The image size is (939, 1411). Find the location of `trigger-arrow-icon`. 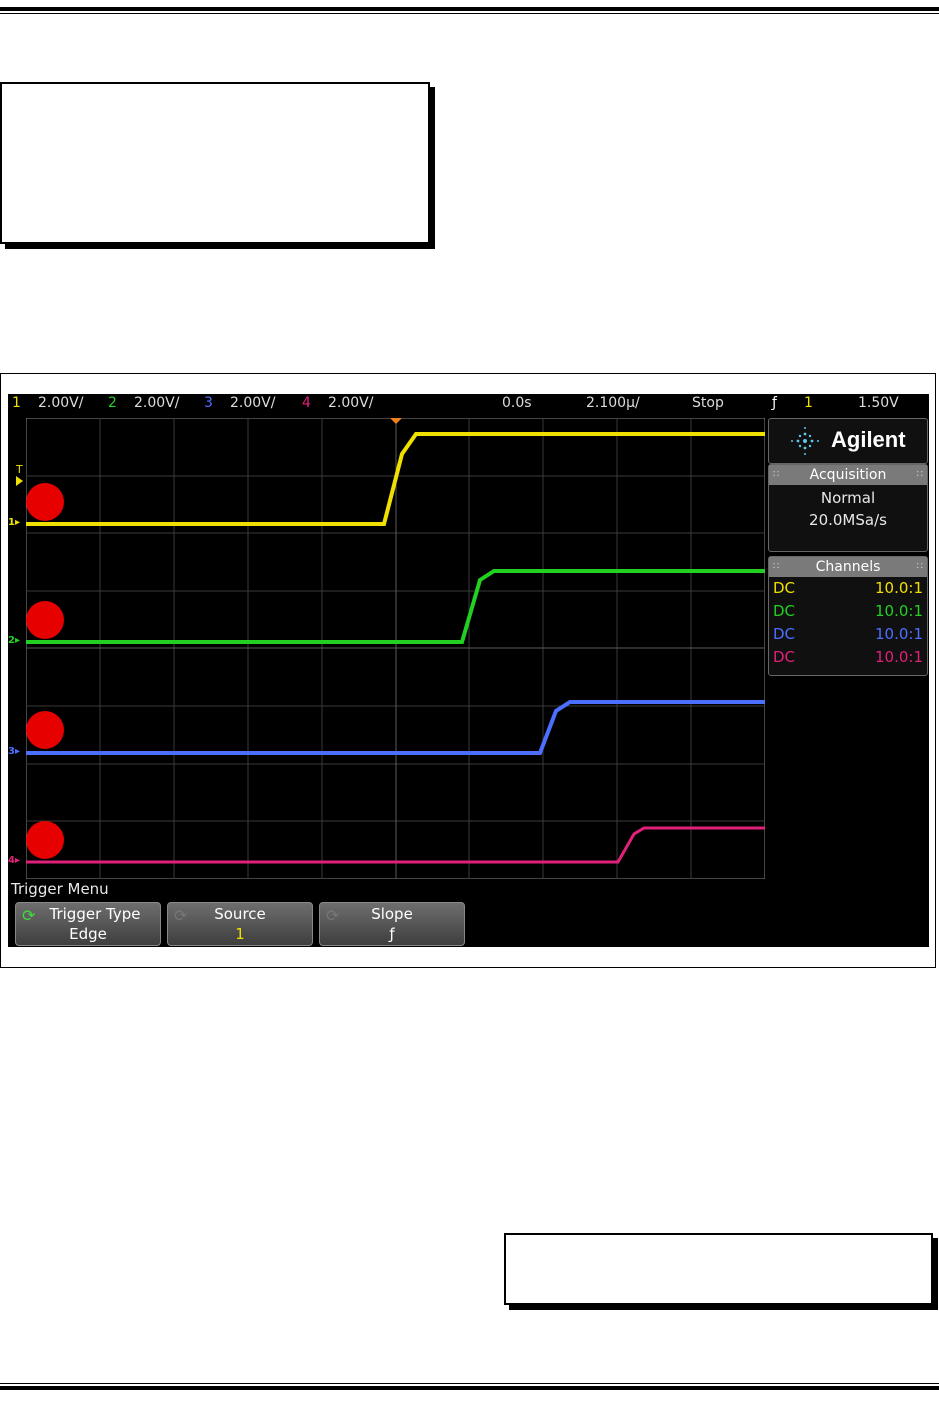

trigger-arrow-icon is located at coordinates (19, 481).